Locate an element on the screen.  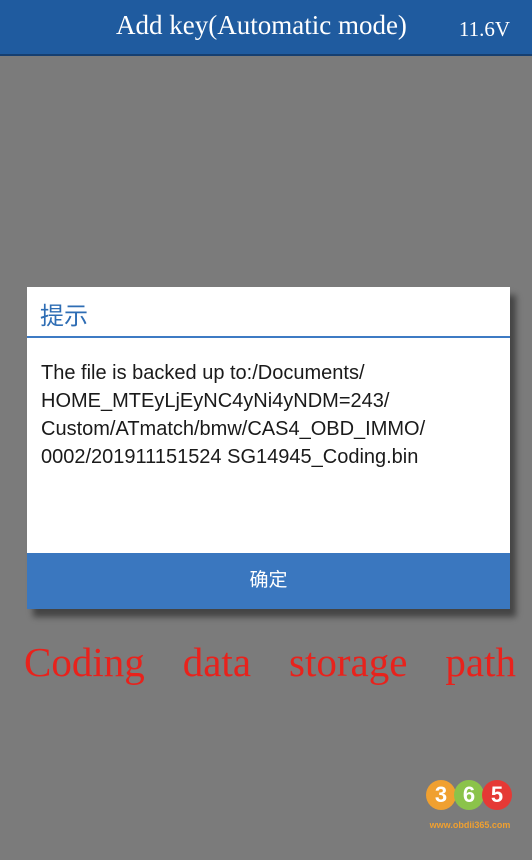
page-title: Add key(Automatic mode) is located at coordinates (261, 25).